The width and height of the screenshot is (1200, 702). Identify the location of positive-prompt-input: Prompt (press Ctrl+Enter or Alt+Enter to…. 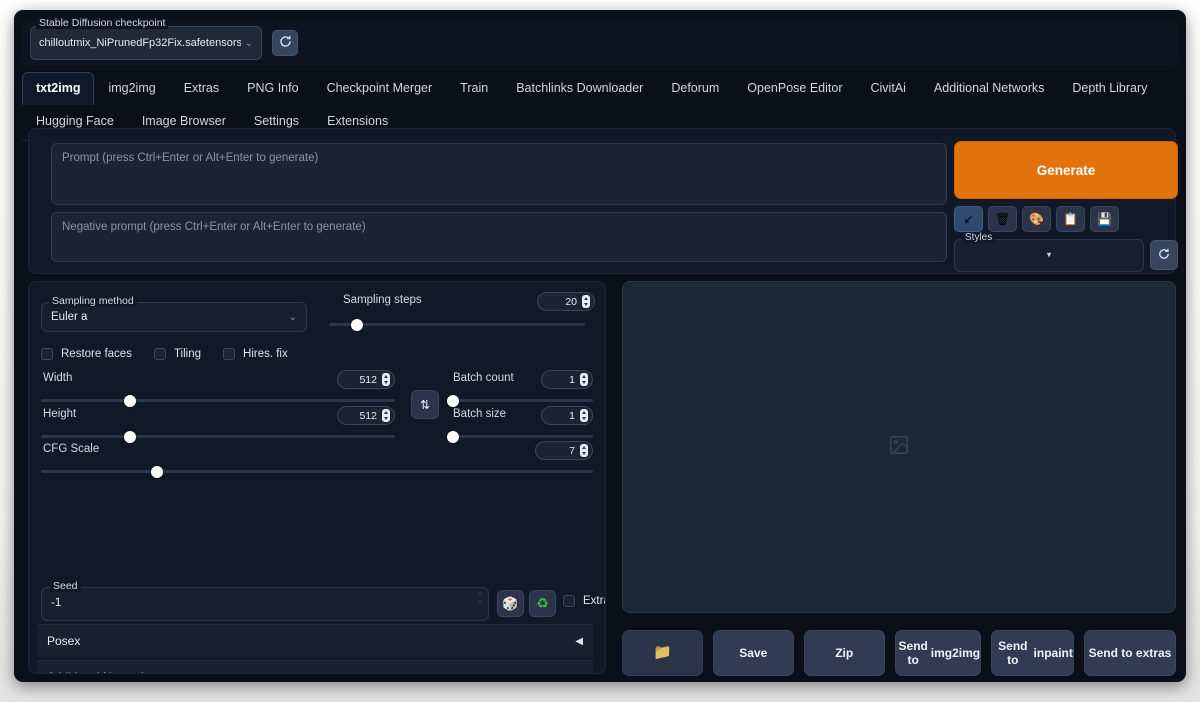
(499, 174).